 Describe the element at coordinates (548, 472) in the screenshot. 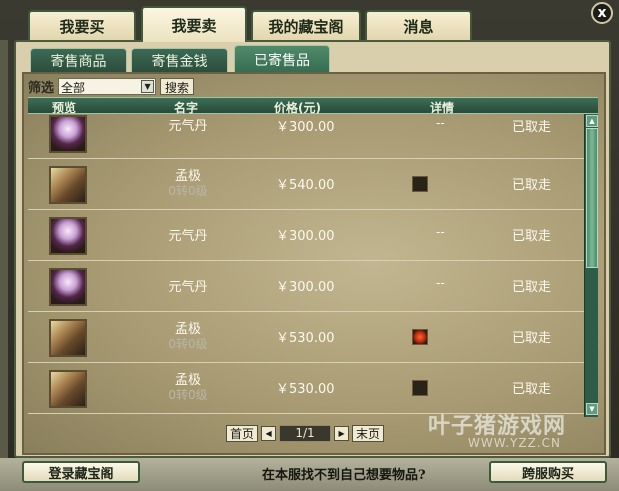

I see `cross-server-buy-button: 跨服购买` at that location.